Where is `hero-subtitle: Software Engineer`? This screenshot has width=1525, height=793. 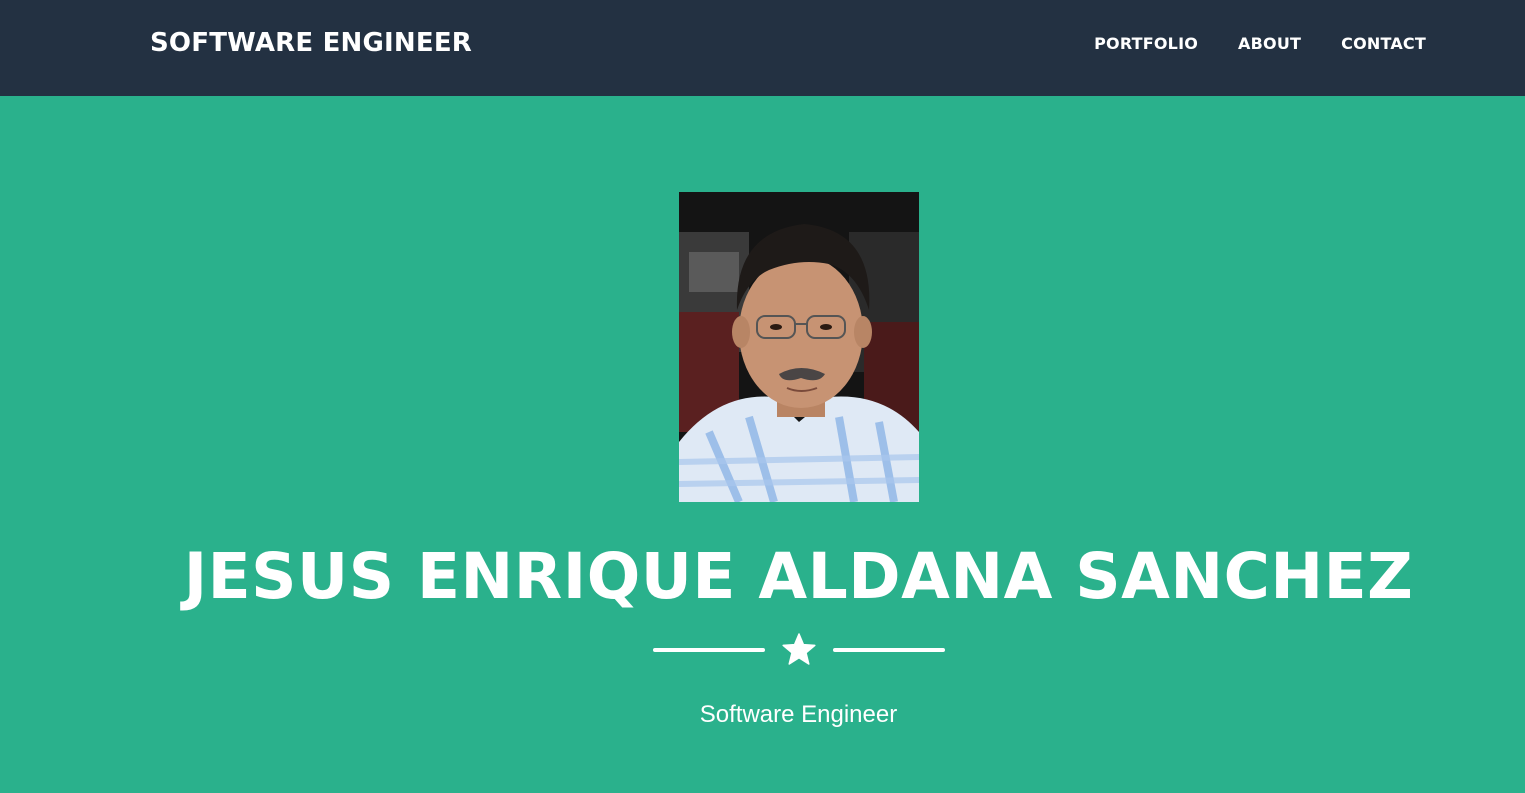
hero-subtitle: Software Engineer is located at coordinates (798, 714).